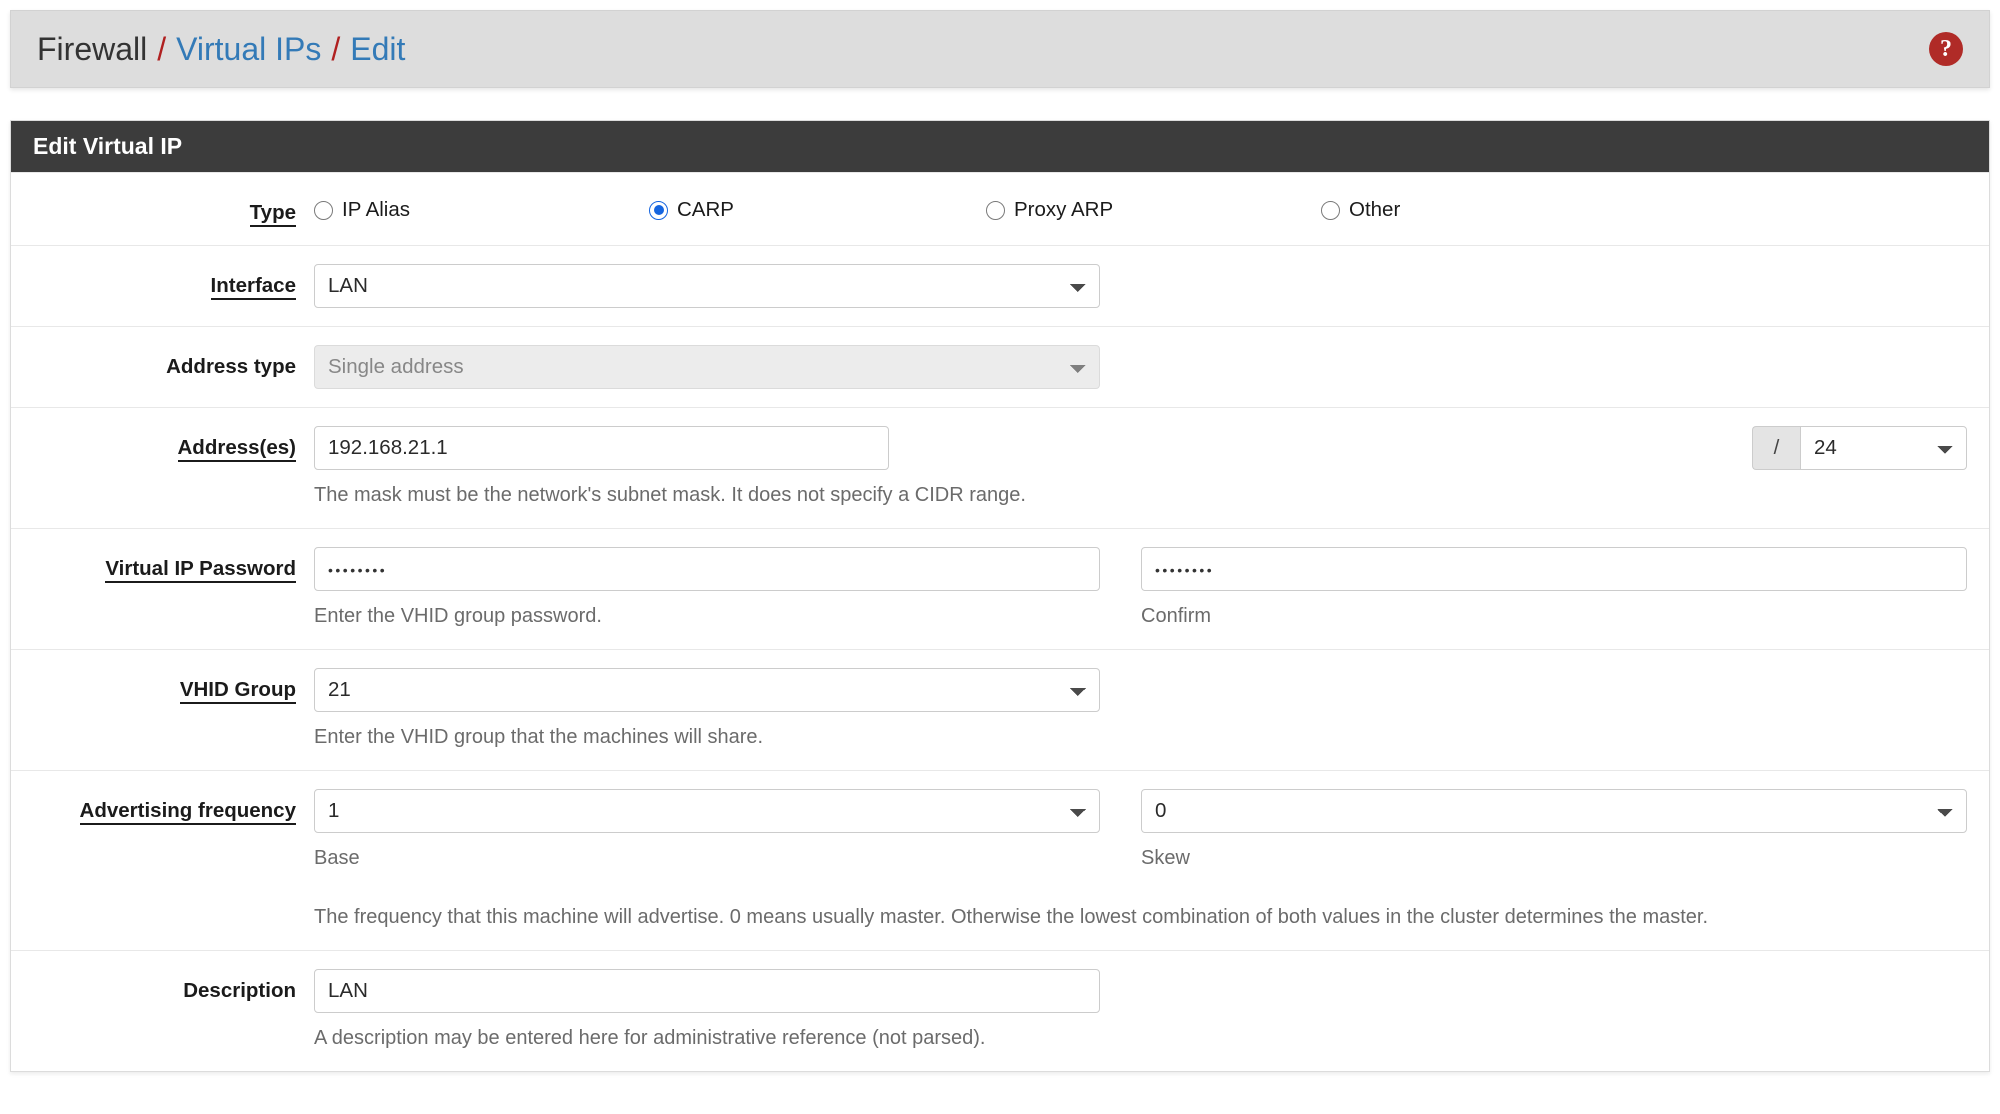 Image resolution: width=2000 pixels, height=1114 pixels. I want to click on label-advertising-frequency: Advertising frequency, so click(162, 807).